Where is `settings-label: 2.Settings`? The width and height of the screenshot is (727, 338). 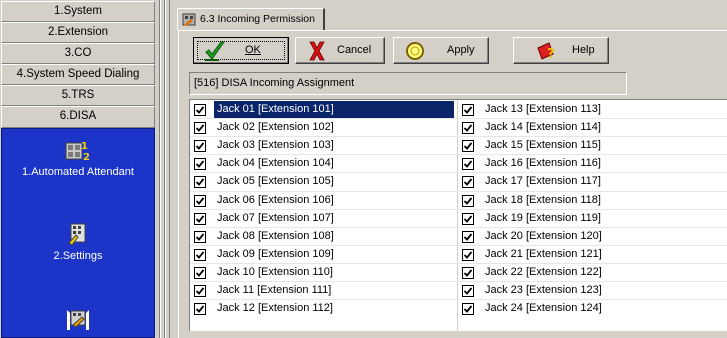
settings-label: 2.Settings is located at coordinates (78, 256).